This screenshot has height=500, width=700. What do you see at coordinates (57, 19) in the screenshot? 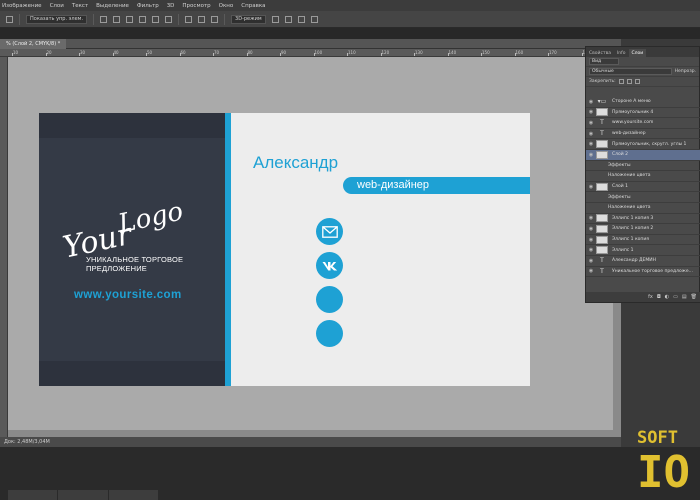
I see `auto-select-option: Показать упр. элем.` at bounding box center [57, 19].